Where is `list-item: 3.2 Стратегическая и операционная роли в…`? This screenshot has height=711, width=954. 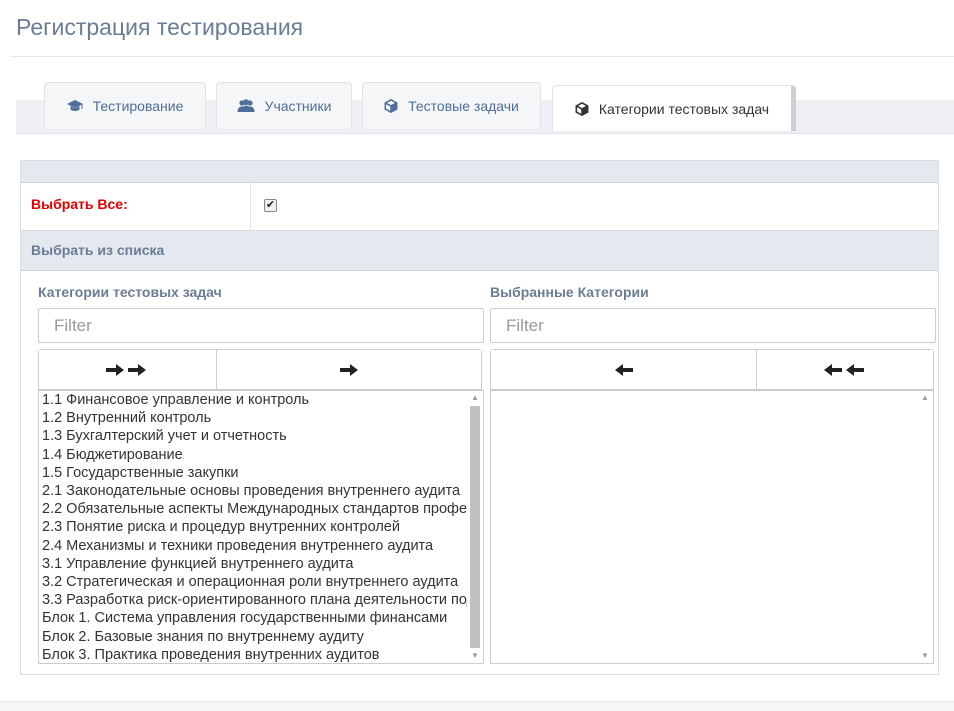 list-item: 3.2 Стратегическая и операционная роли в… is located at coordinates (254, 582).